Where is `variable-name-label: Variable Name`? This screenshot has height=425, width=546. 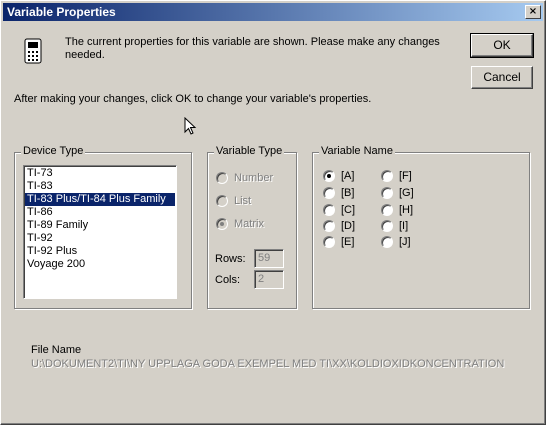
variable-name-label: Variable Name is located at coordinates (357, 151).